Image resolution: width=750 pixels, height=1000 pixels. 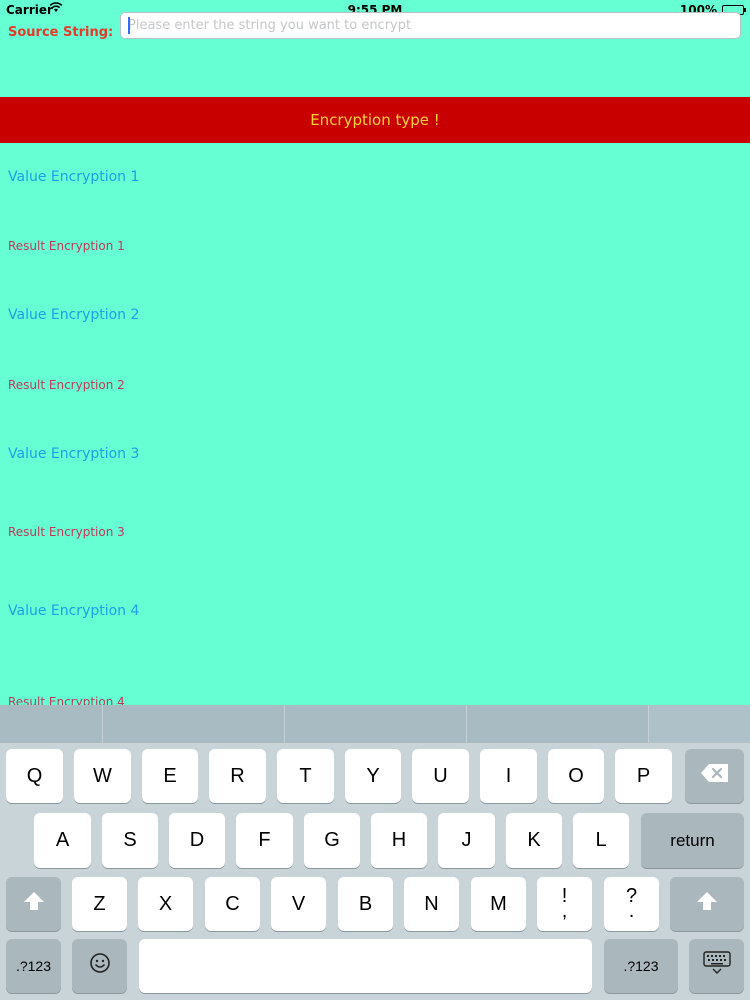 I want to click on key-g: G, so click(x=332, y=840).